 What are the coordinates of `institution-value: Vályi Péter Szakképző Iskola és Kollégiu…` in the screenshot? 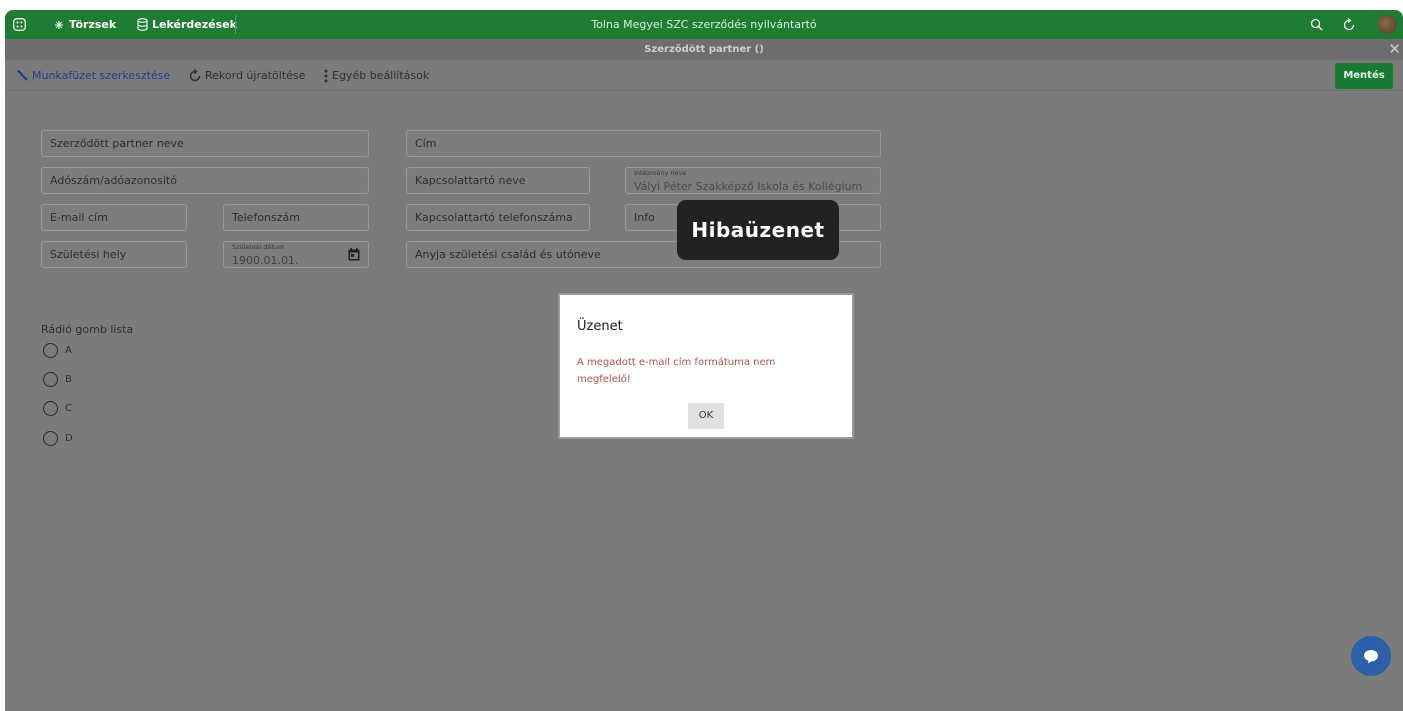 It's located at (748, 186).